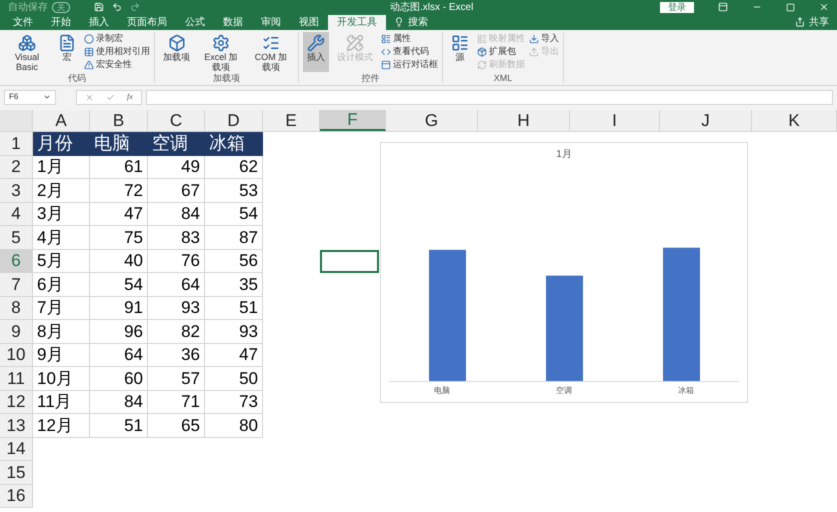 The height and width of the screenshot is (512, 837). Describe the element at coordinates (309, 22) in the screenshot. I see `ribbon-tab: 视图` at that location.